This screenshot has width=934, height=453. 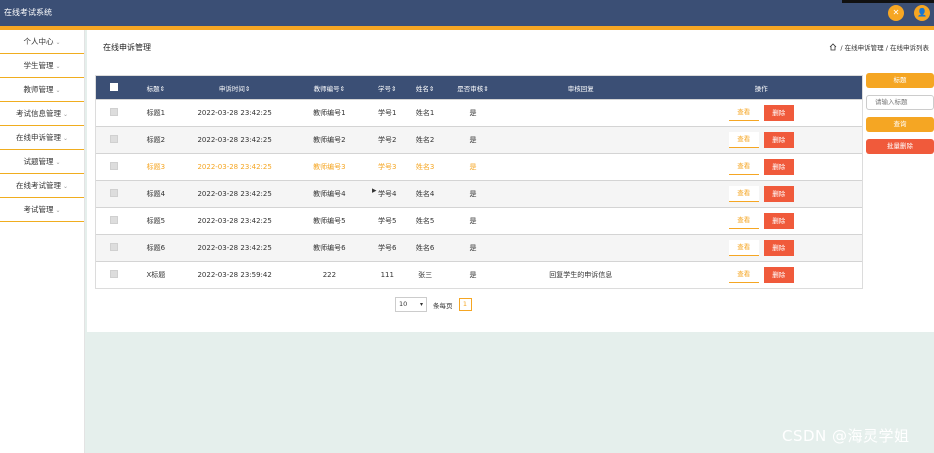 I want to click on column-header-teacher: 教师编号⇕, so click(x=330, y=88).